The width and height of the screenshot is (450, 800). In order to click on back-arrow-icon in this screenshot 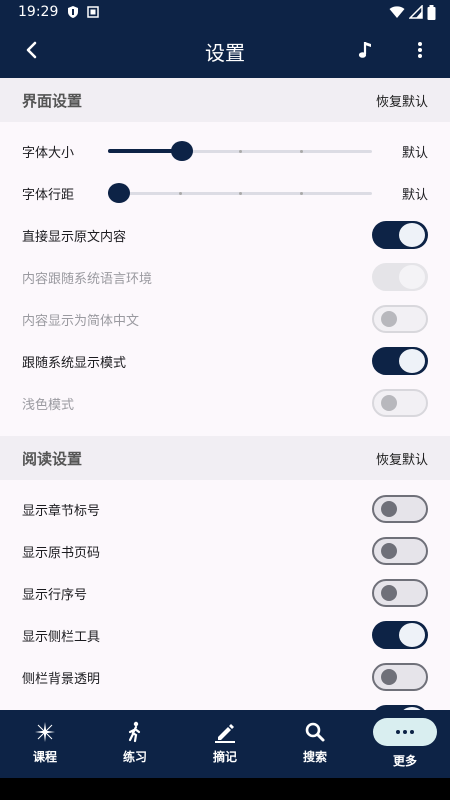, I will do `click(32, 50)`.